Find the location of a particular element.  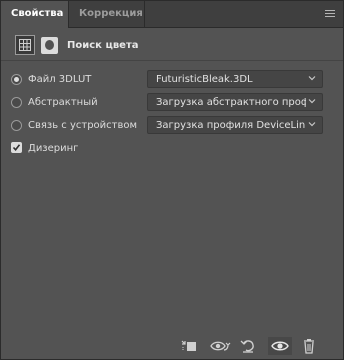

radio-devicelink is located at coordinates (16, 125).